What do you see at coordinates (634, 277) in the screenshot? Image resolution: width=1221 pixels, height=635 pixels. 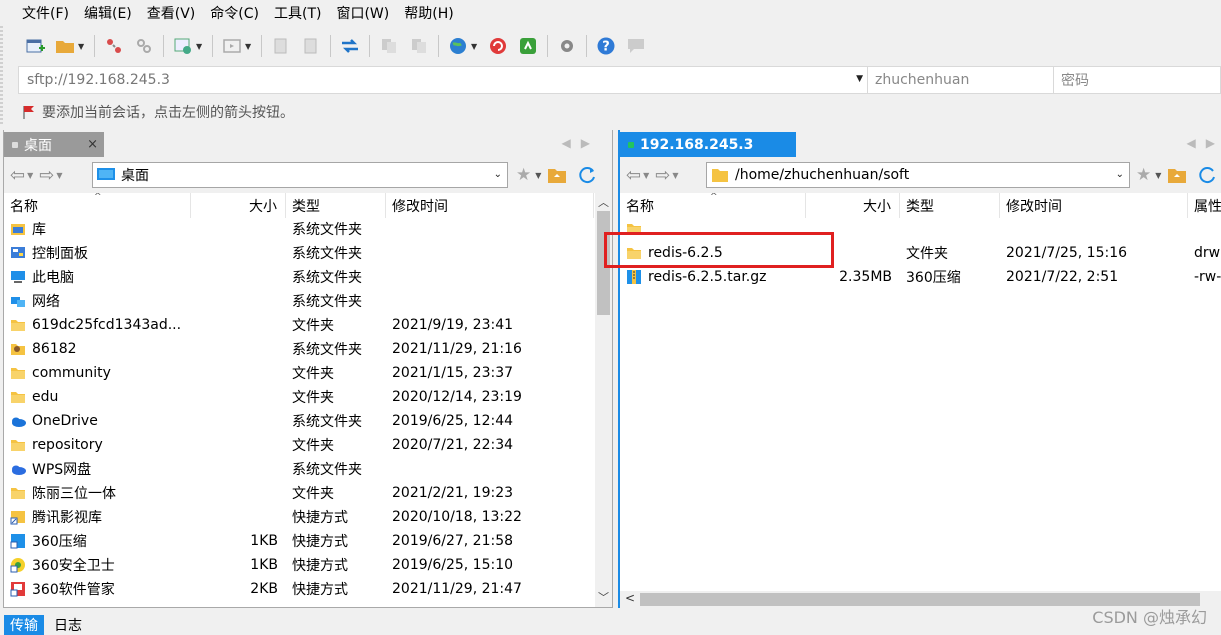 I see `archive-icon` at bounding box center [634, 277].